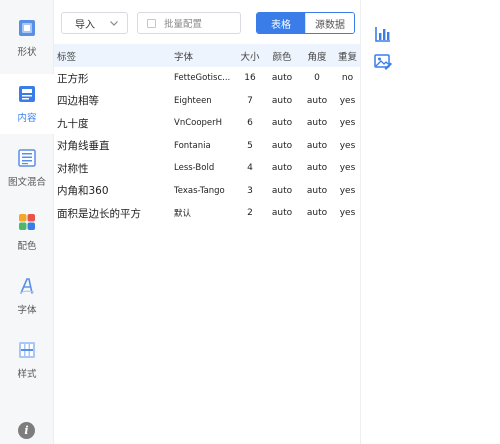 Image resolution: width=500 pixels, height=444 pixels. I want to click on sidebar-item-label: 形状, so click(27, 52).